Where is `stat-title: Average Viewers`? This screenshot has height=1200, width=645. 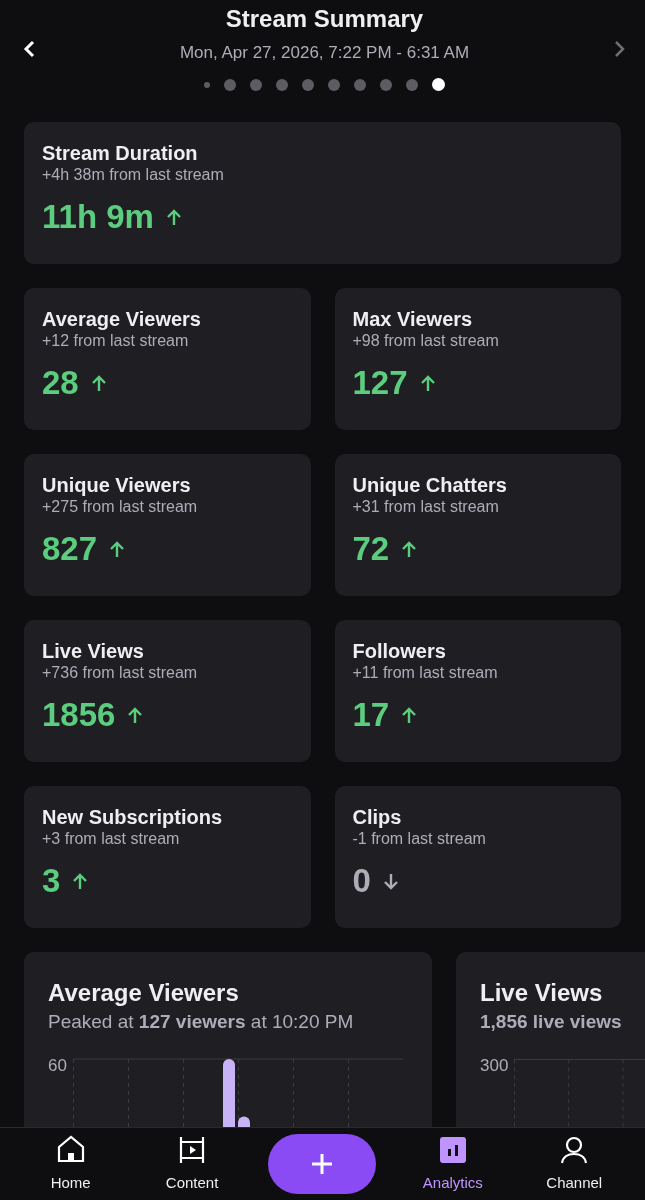 stat-title: Average Viewers is located at coordinates (122, 319).